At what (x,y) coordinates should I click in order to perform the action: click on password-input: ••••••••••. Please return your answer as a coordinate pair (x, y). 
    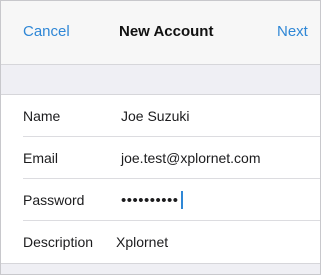
    Looking at the image, I should click on (152, 200).